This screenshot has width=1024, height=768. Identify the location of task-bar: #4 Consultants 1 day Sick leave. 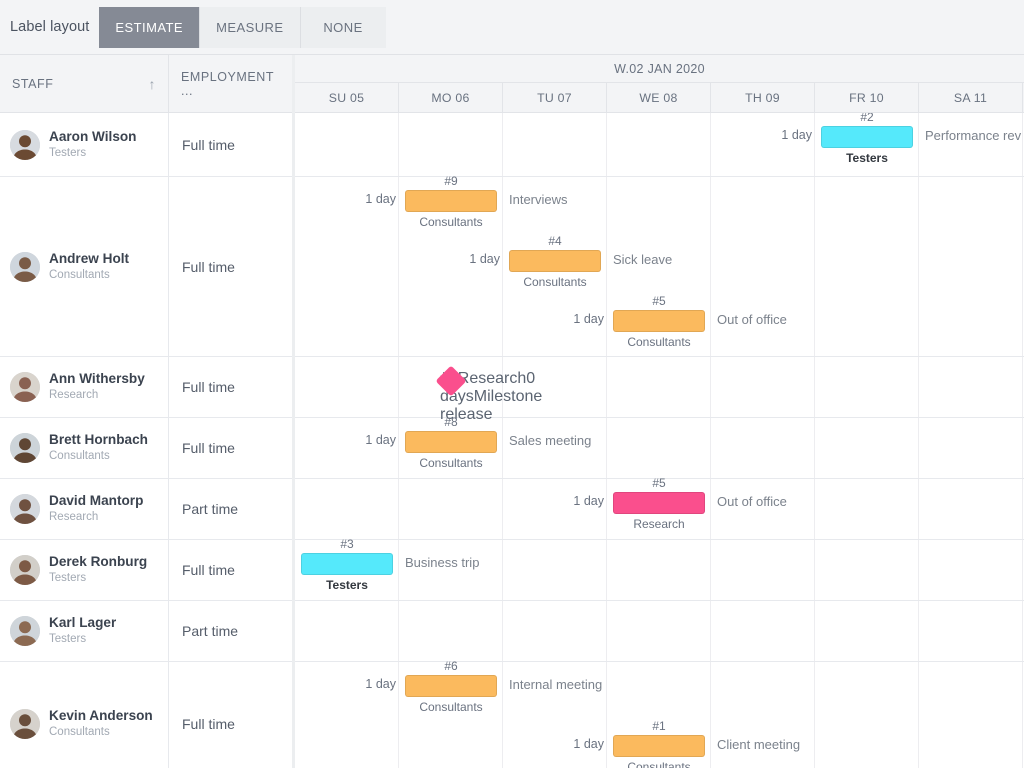
(570, 261).